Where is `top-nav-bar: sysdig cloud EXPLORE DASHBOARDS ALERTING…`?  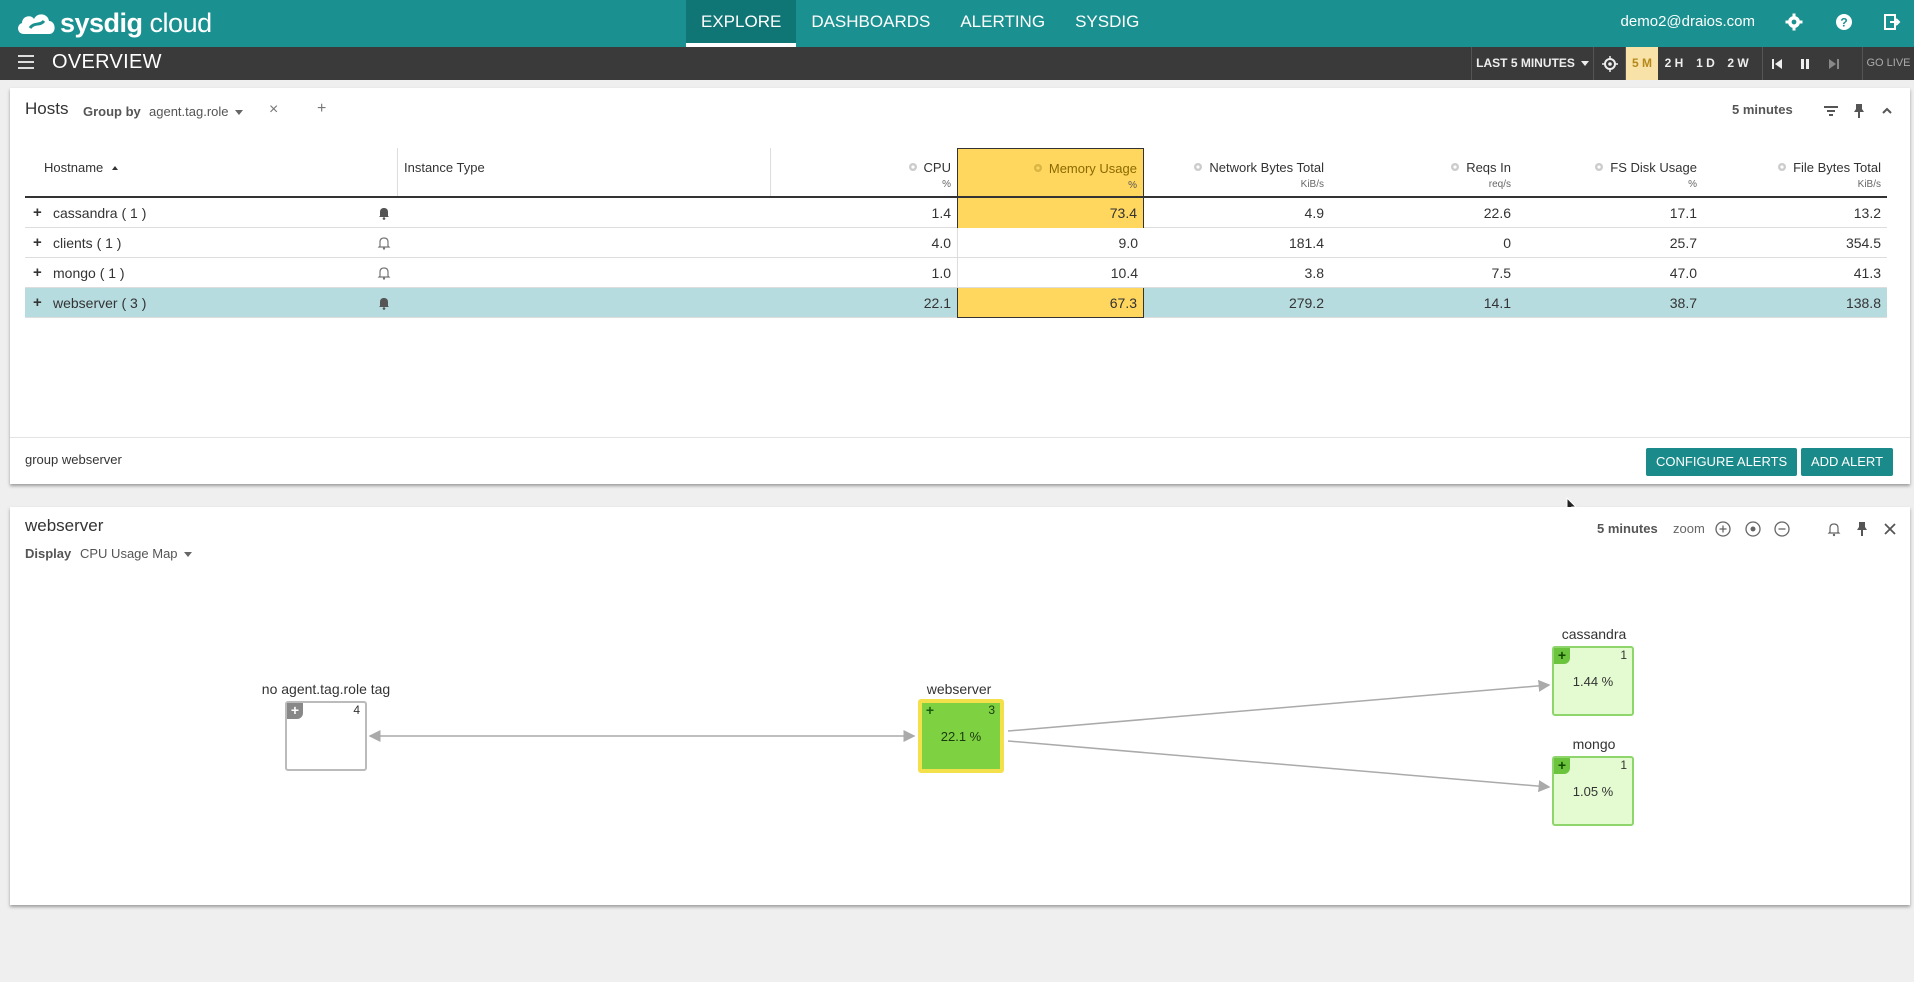
top-nav-bar: sysdig cloud EXPLORE DASHBOARDS ALERTING… is located at coordinates (957, 23).